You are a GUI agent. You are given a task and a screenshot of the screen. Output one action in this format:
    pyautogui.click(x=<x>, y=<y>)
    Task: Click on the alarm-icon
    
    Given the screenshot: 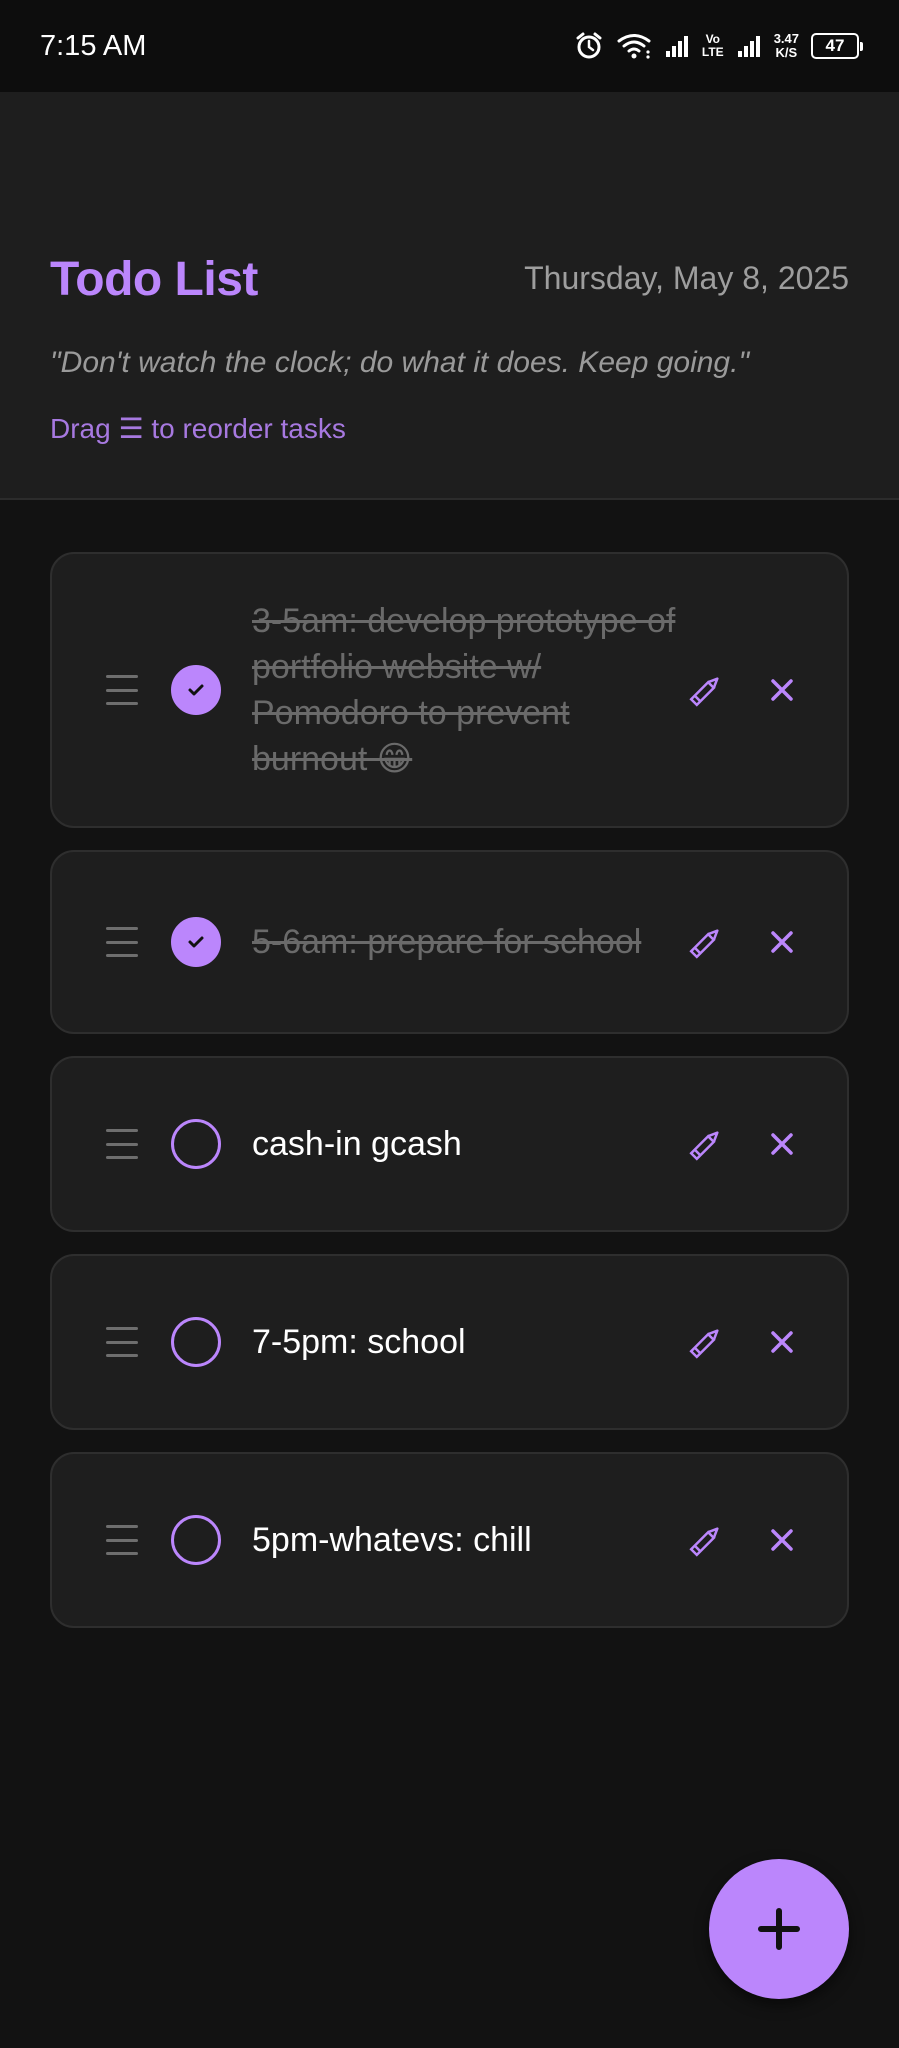 What is the action you would take?
    pyautogui.click(x=589, y=46)
    